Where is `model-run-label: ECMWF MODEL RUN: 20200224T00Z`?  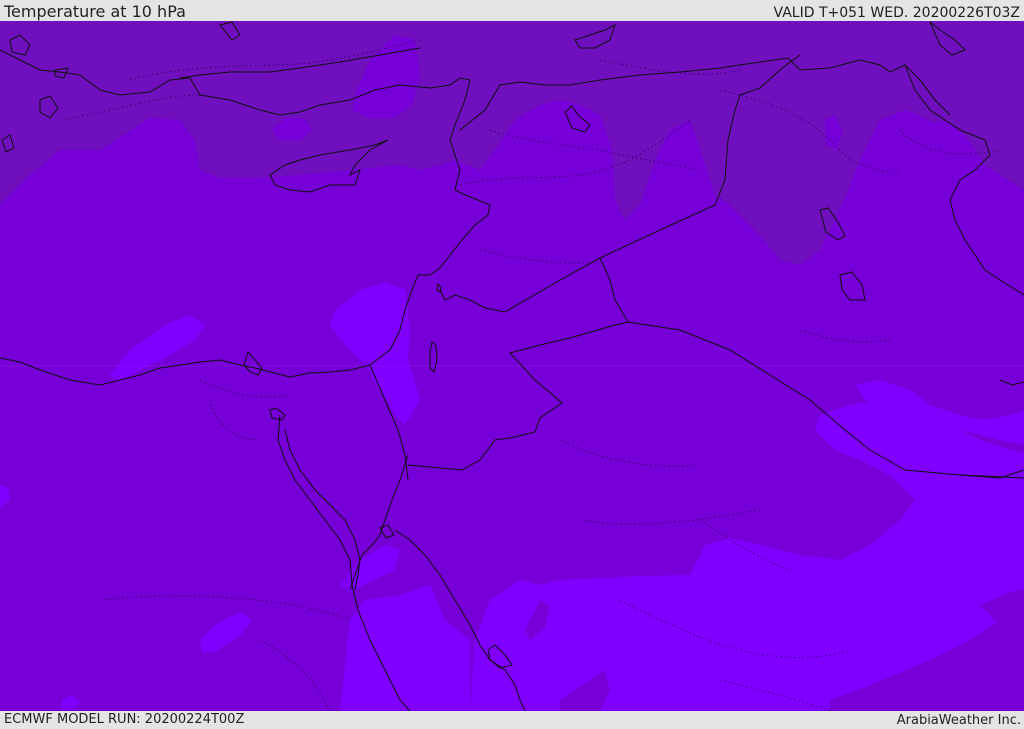
model-run-label: ECMWF MODEL RUN: 20200224T00Z is located at coordinates (124, 719).